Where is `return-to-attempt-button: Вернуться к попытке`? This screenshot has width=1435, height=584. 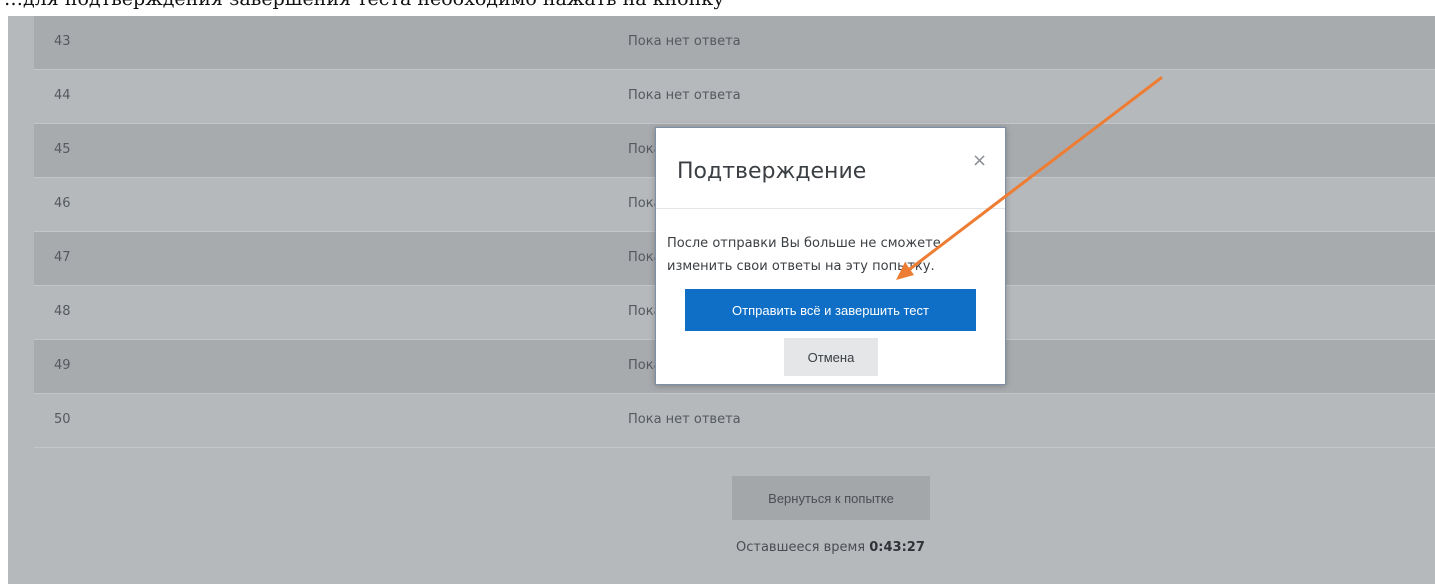
return-to-attempt-button: Вернуться к попытке is located at coordinates (831, 498).